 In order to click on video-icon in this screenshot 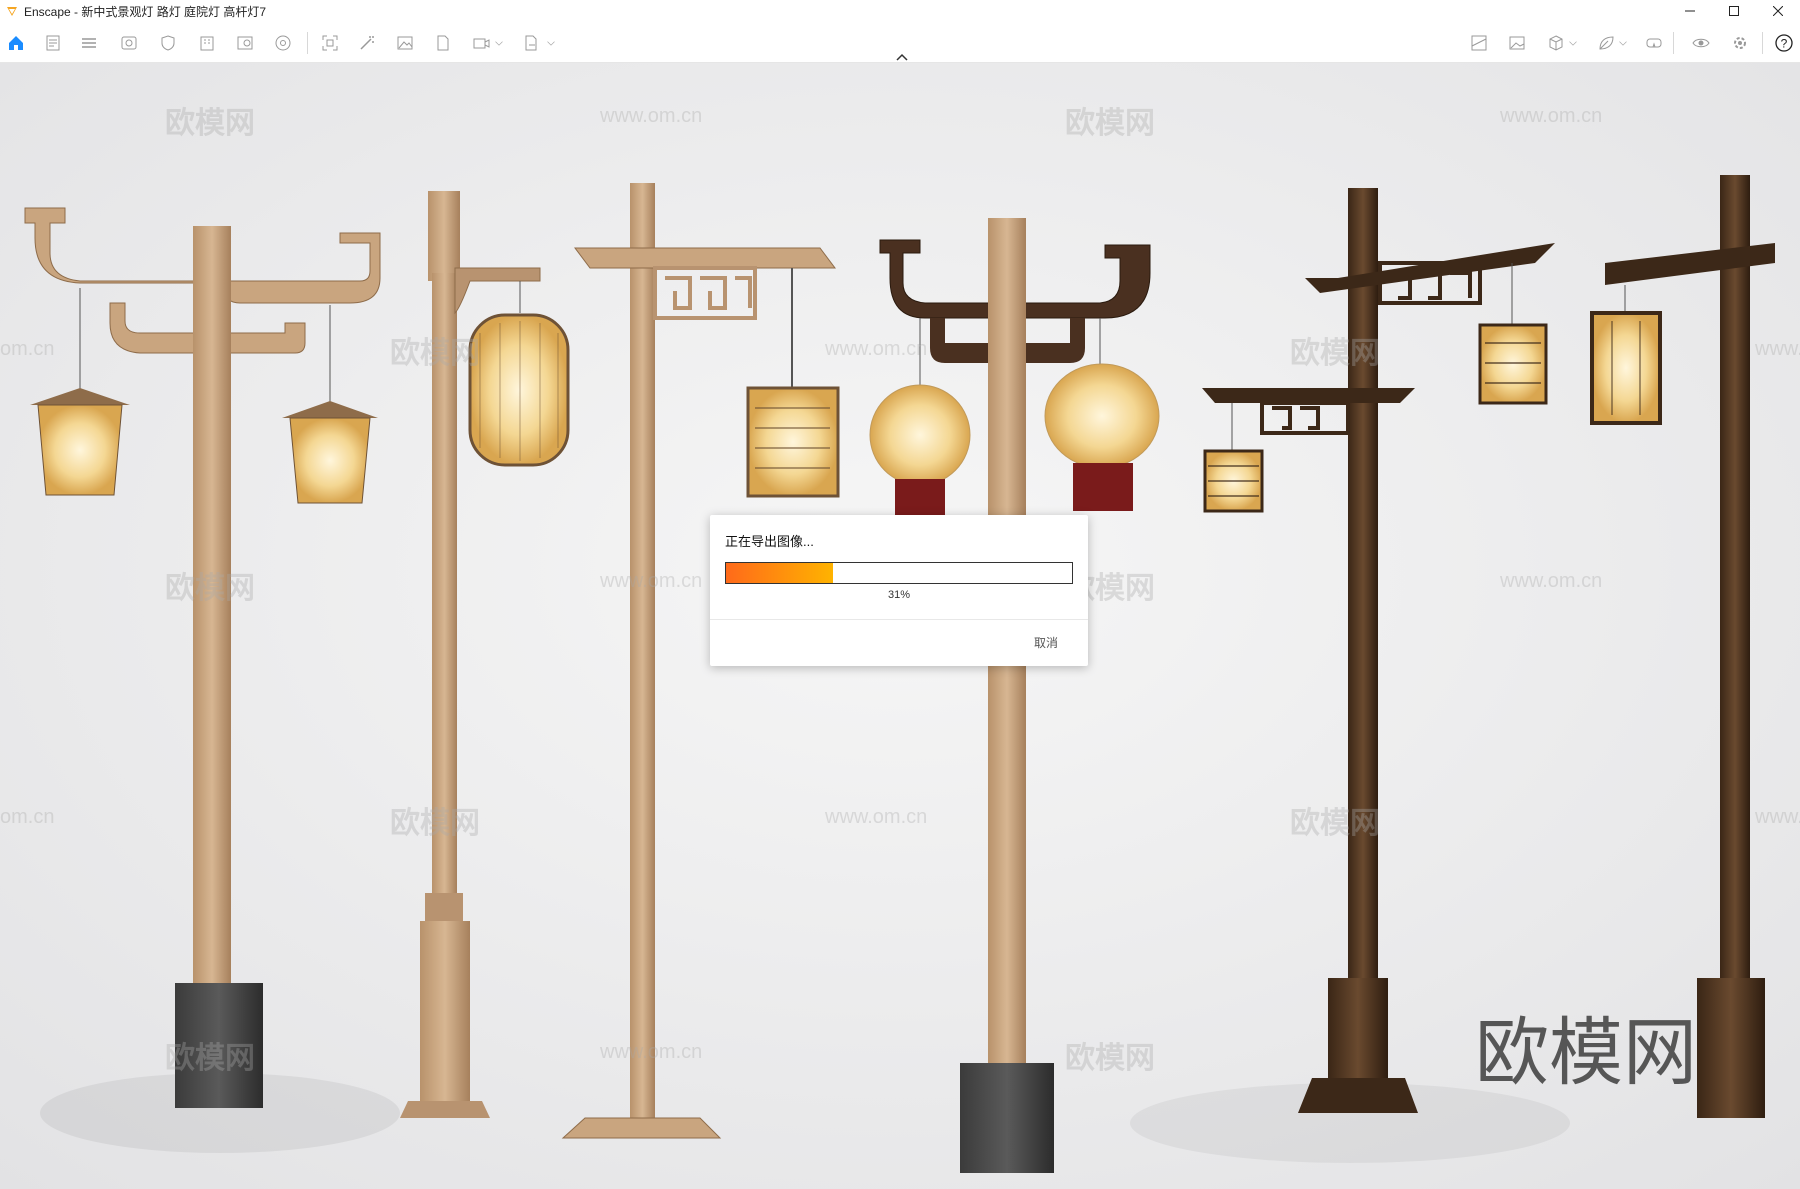, I will do `click(481, 43)`.